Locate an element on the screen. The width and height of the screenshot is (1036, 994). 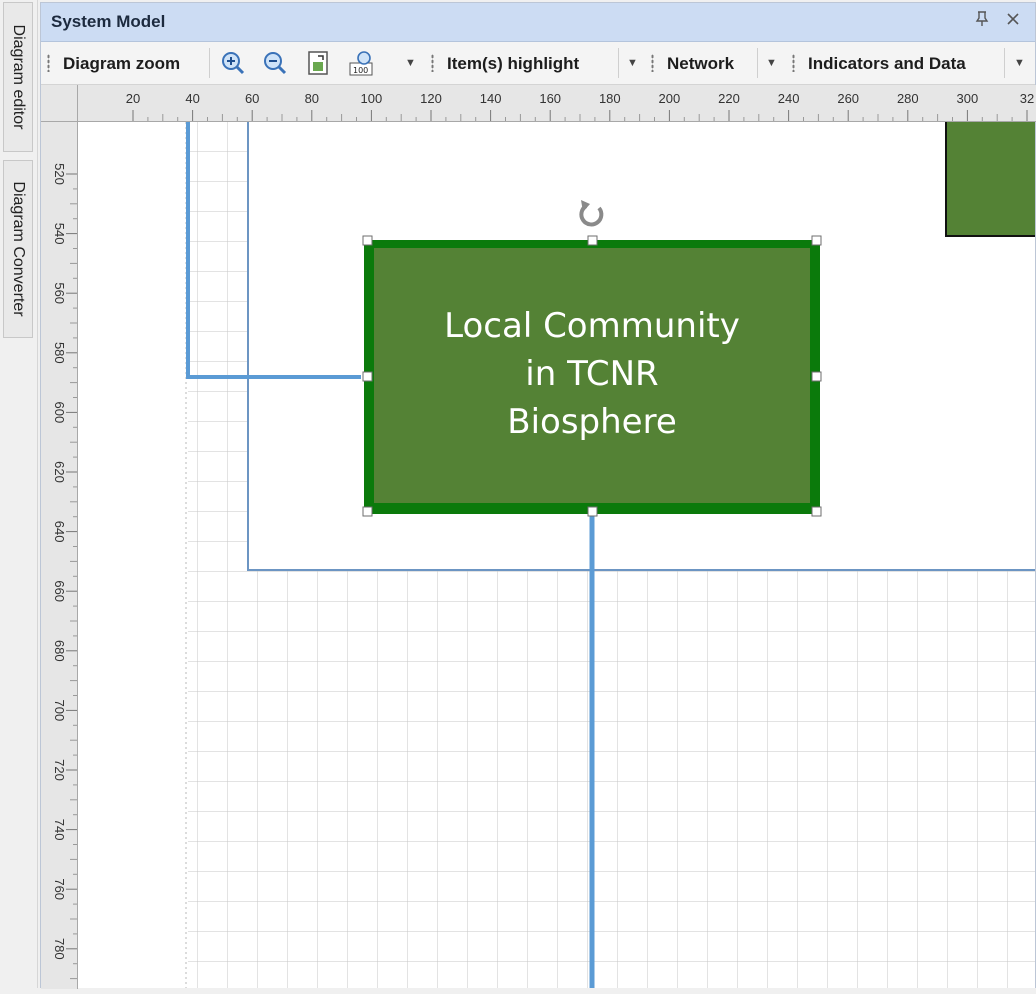
tab-diagram-editor-label: Diagram editor is located at coordinates (18, 77).